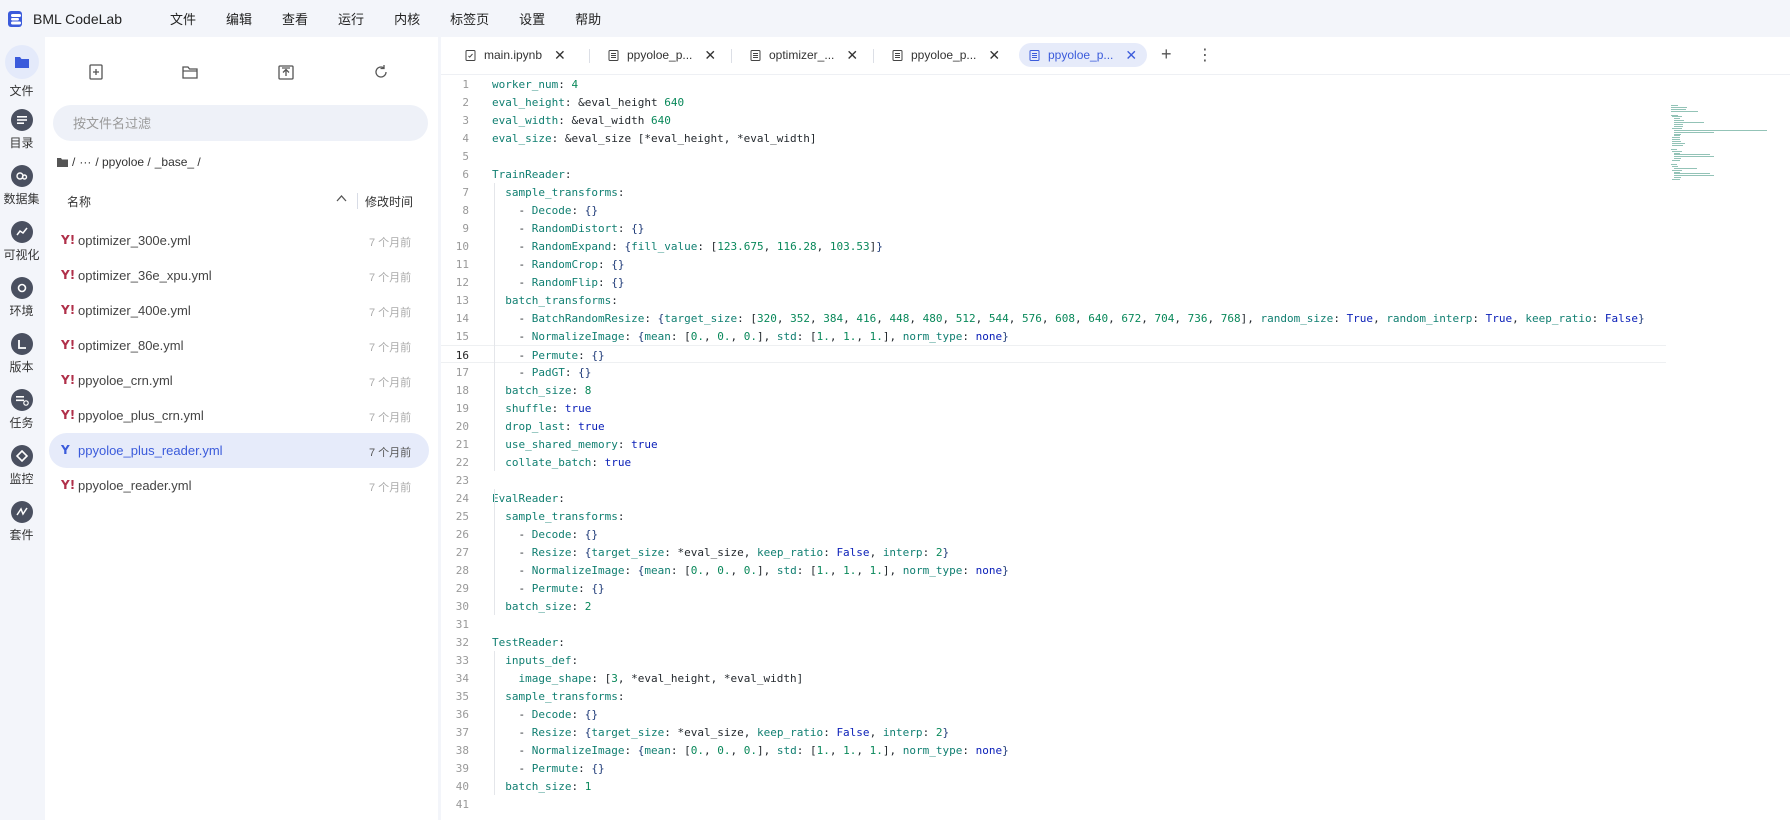  Describe the element at coordinates (122, 162) in the screenshot. I see `breadcrumb-ppyoloe: / ppyoloe /` at that location.